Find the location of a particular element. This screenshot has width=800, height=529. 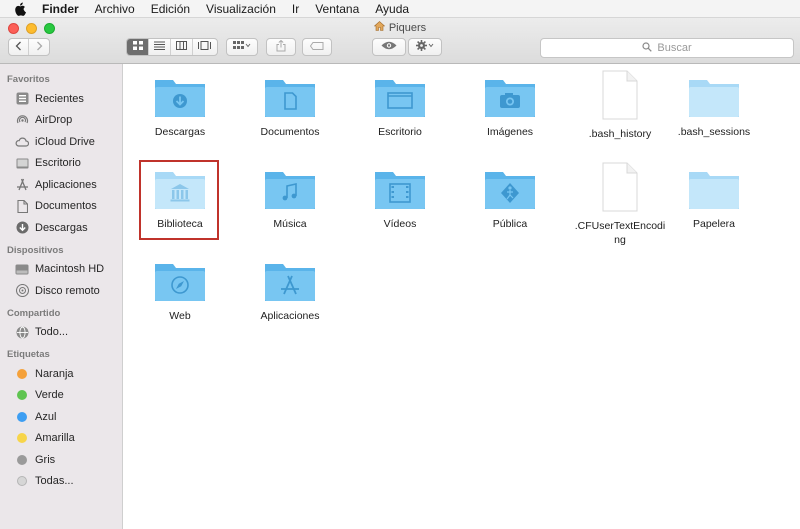

toolbar: Buscar is located at coordinates (400, 49).